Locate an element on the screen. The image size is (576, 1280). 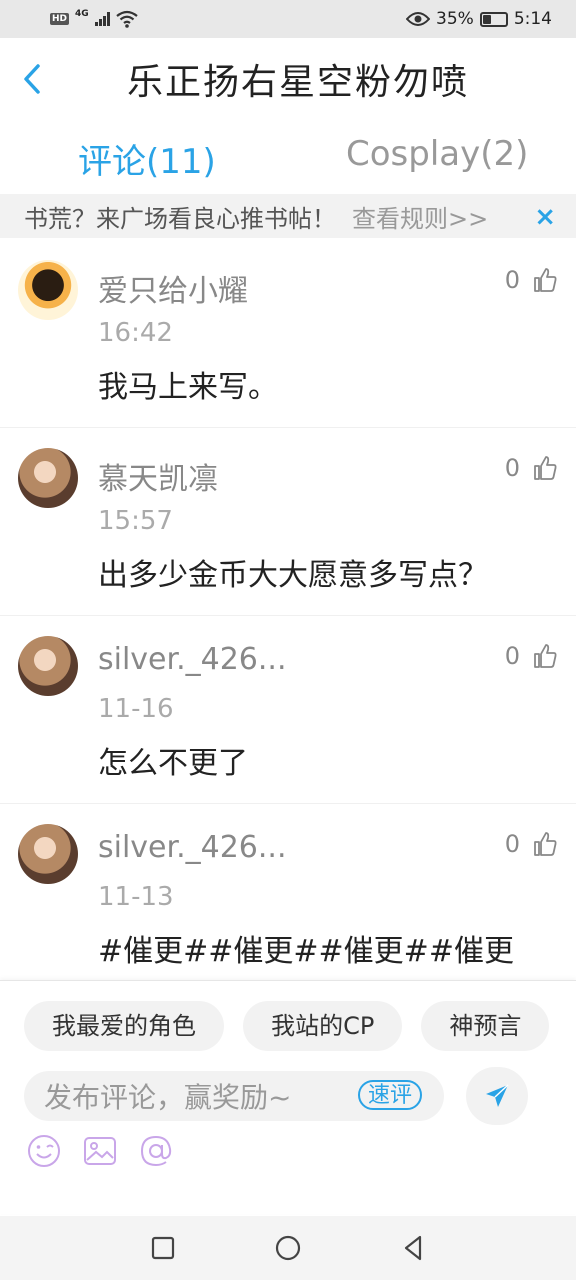
comment-text: 怎么不更了 is located at coordinates (173, 763).